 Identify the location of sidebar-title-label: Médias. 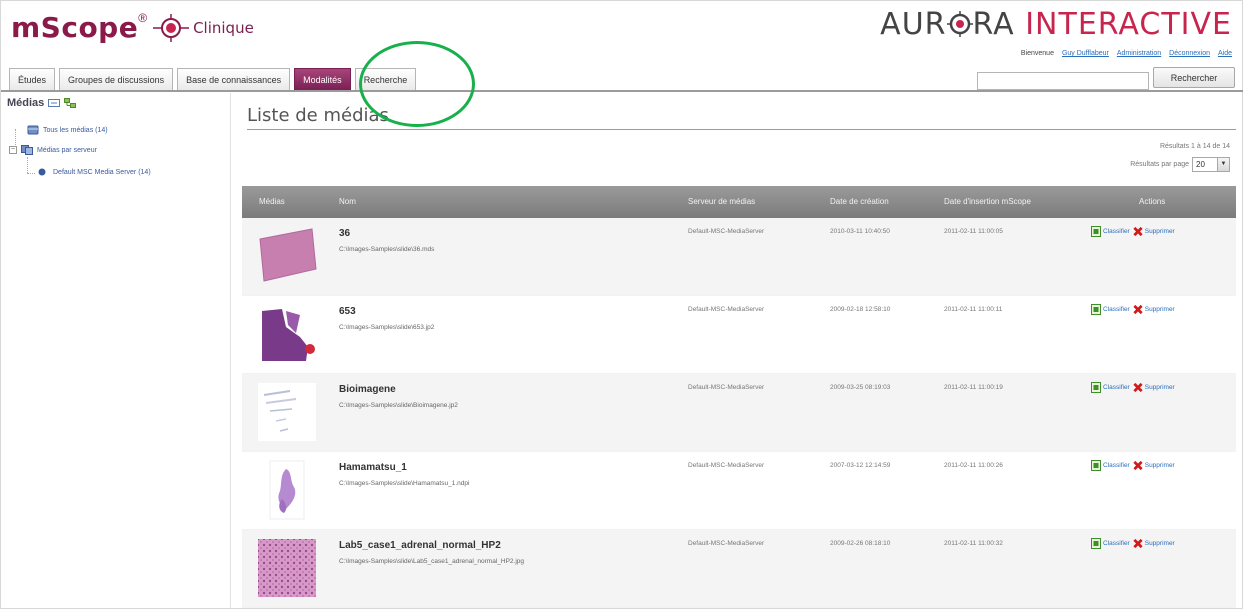
(26, 103).